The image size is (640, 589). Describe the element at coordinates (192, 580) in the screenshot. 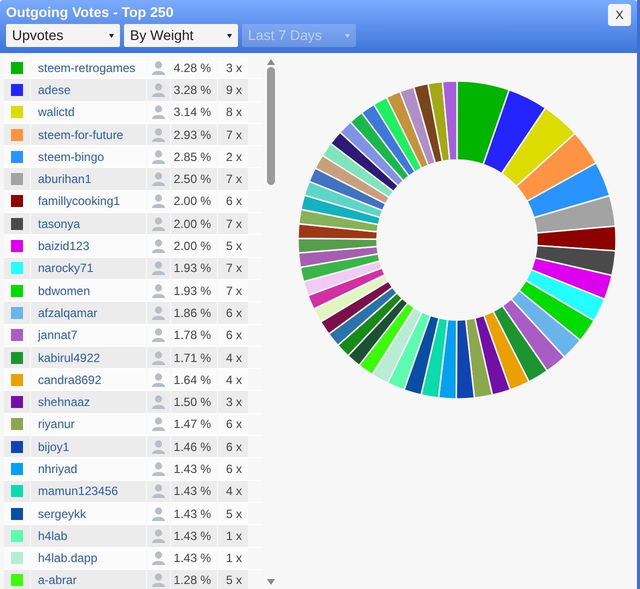

I see `percent-text: 1.28 %` at that location.